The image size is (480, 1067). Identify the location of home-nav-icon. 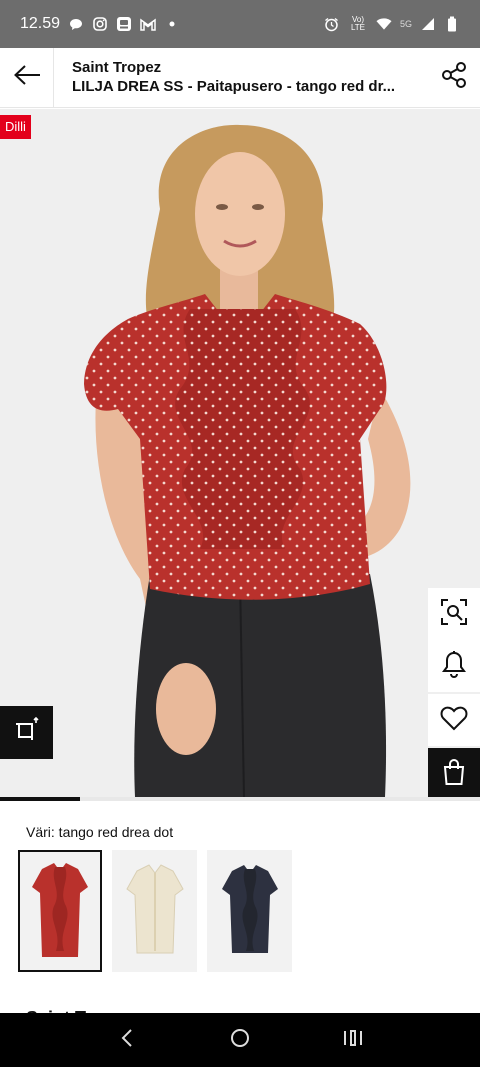
(240, 1040).